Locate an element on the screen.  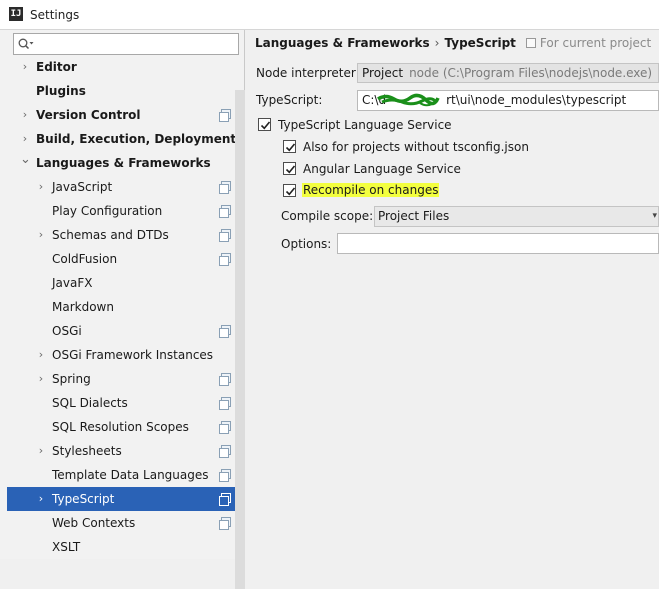
breadcrumb-scope: For current project is located at coordinates (595, 43).